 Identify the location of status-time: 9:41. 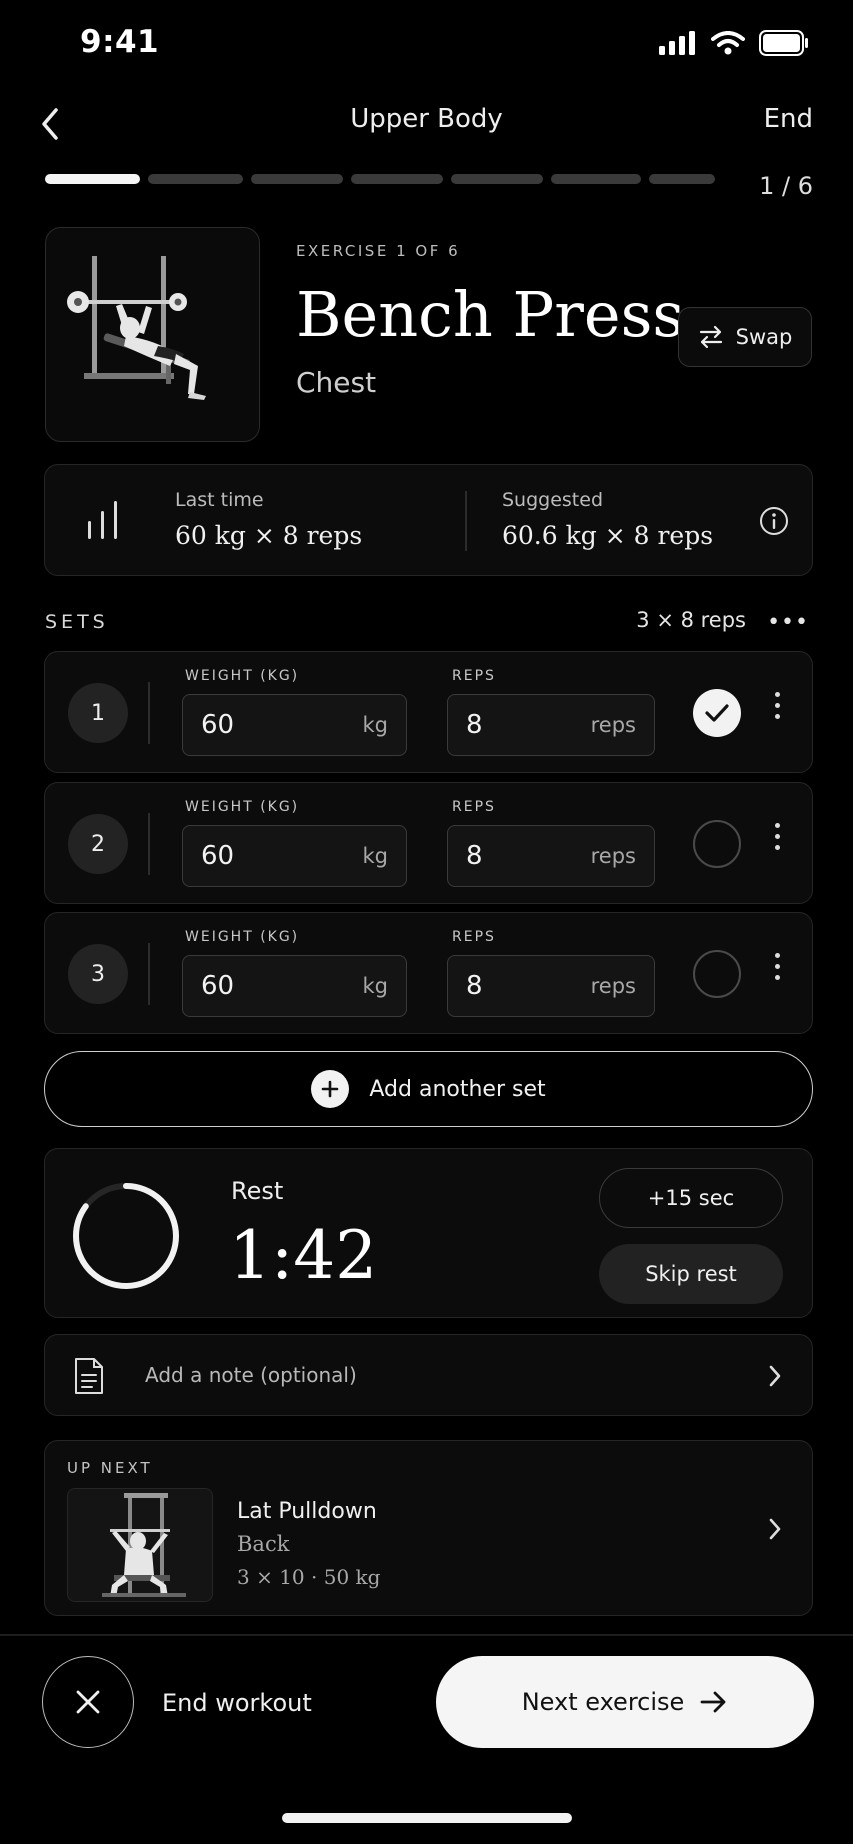
(120, 42).